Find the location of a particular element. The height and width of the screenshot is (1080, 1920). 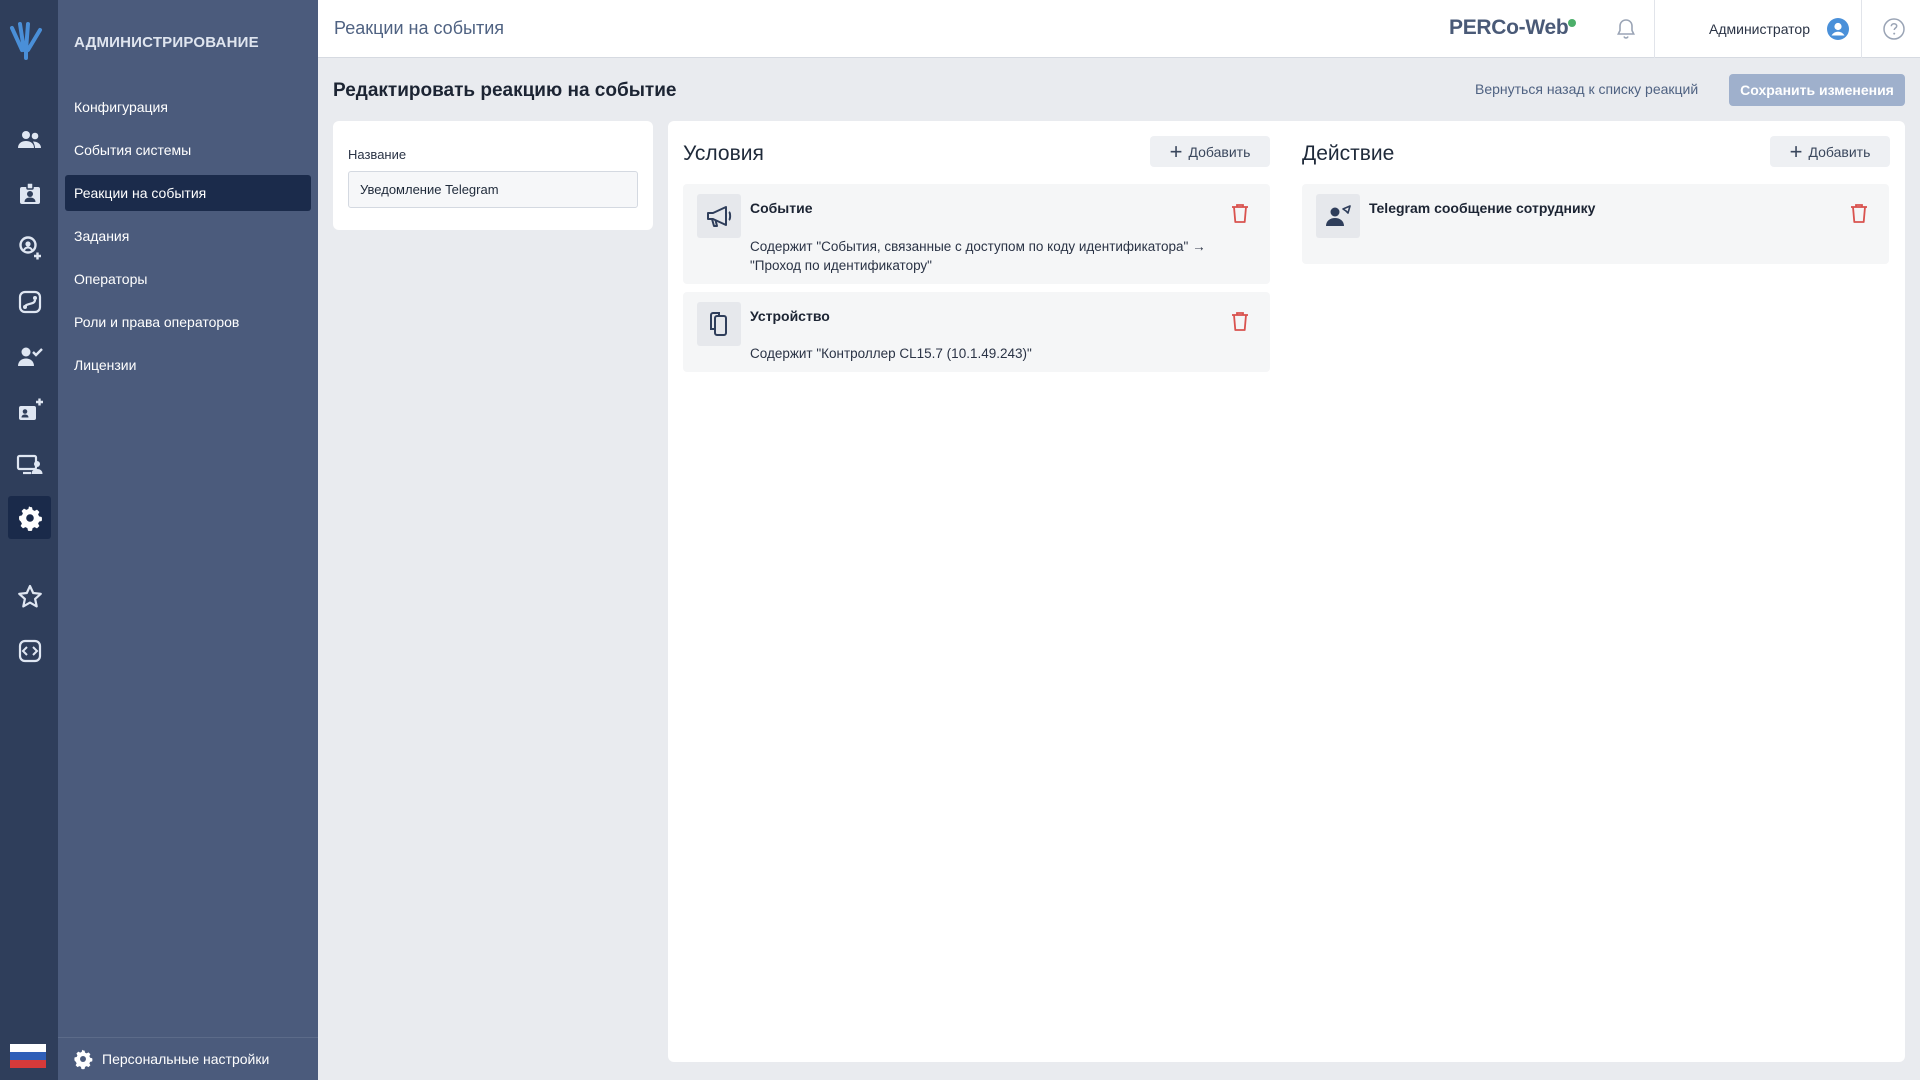

save-changes-button: Сохранить изменения is located at coordinates (1817, 90).